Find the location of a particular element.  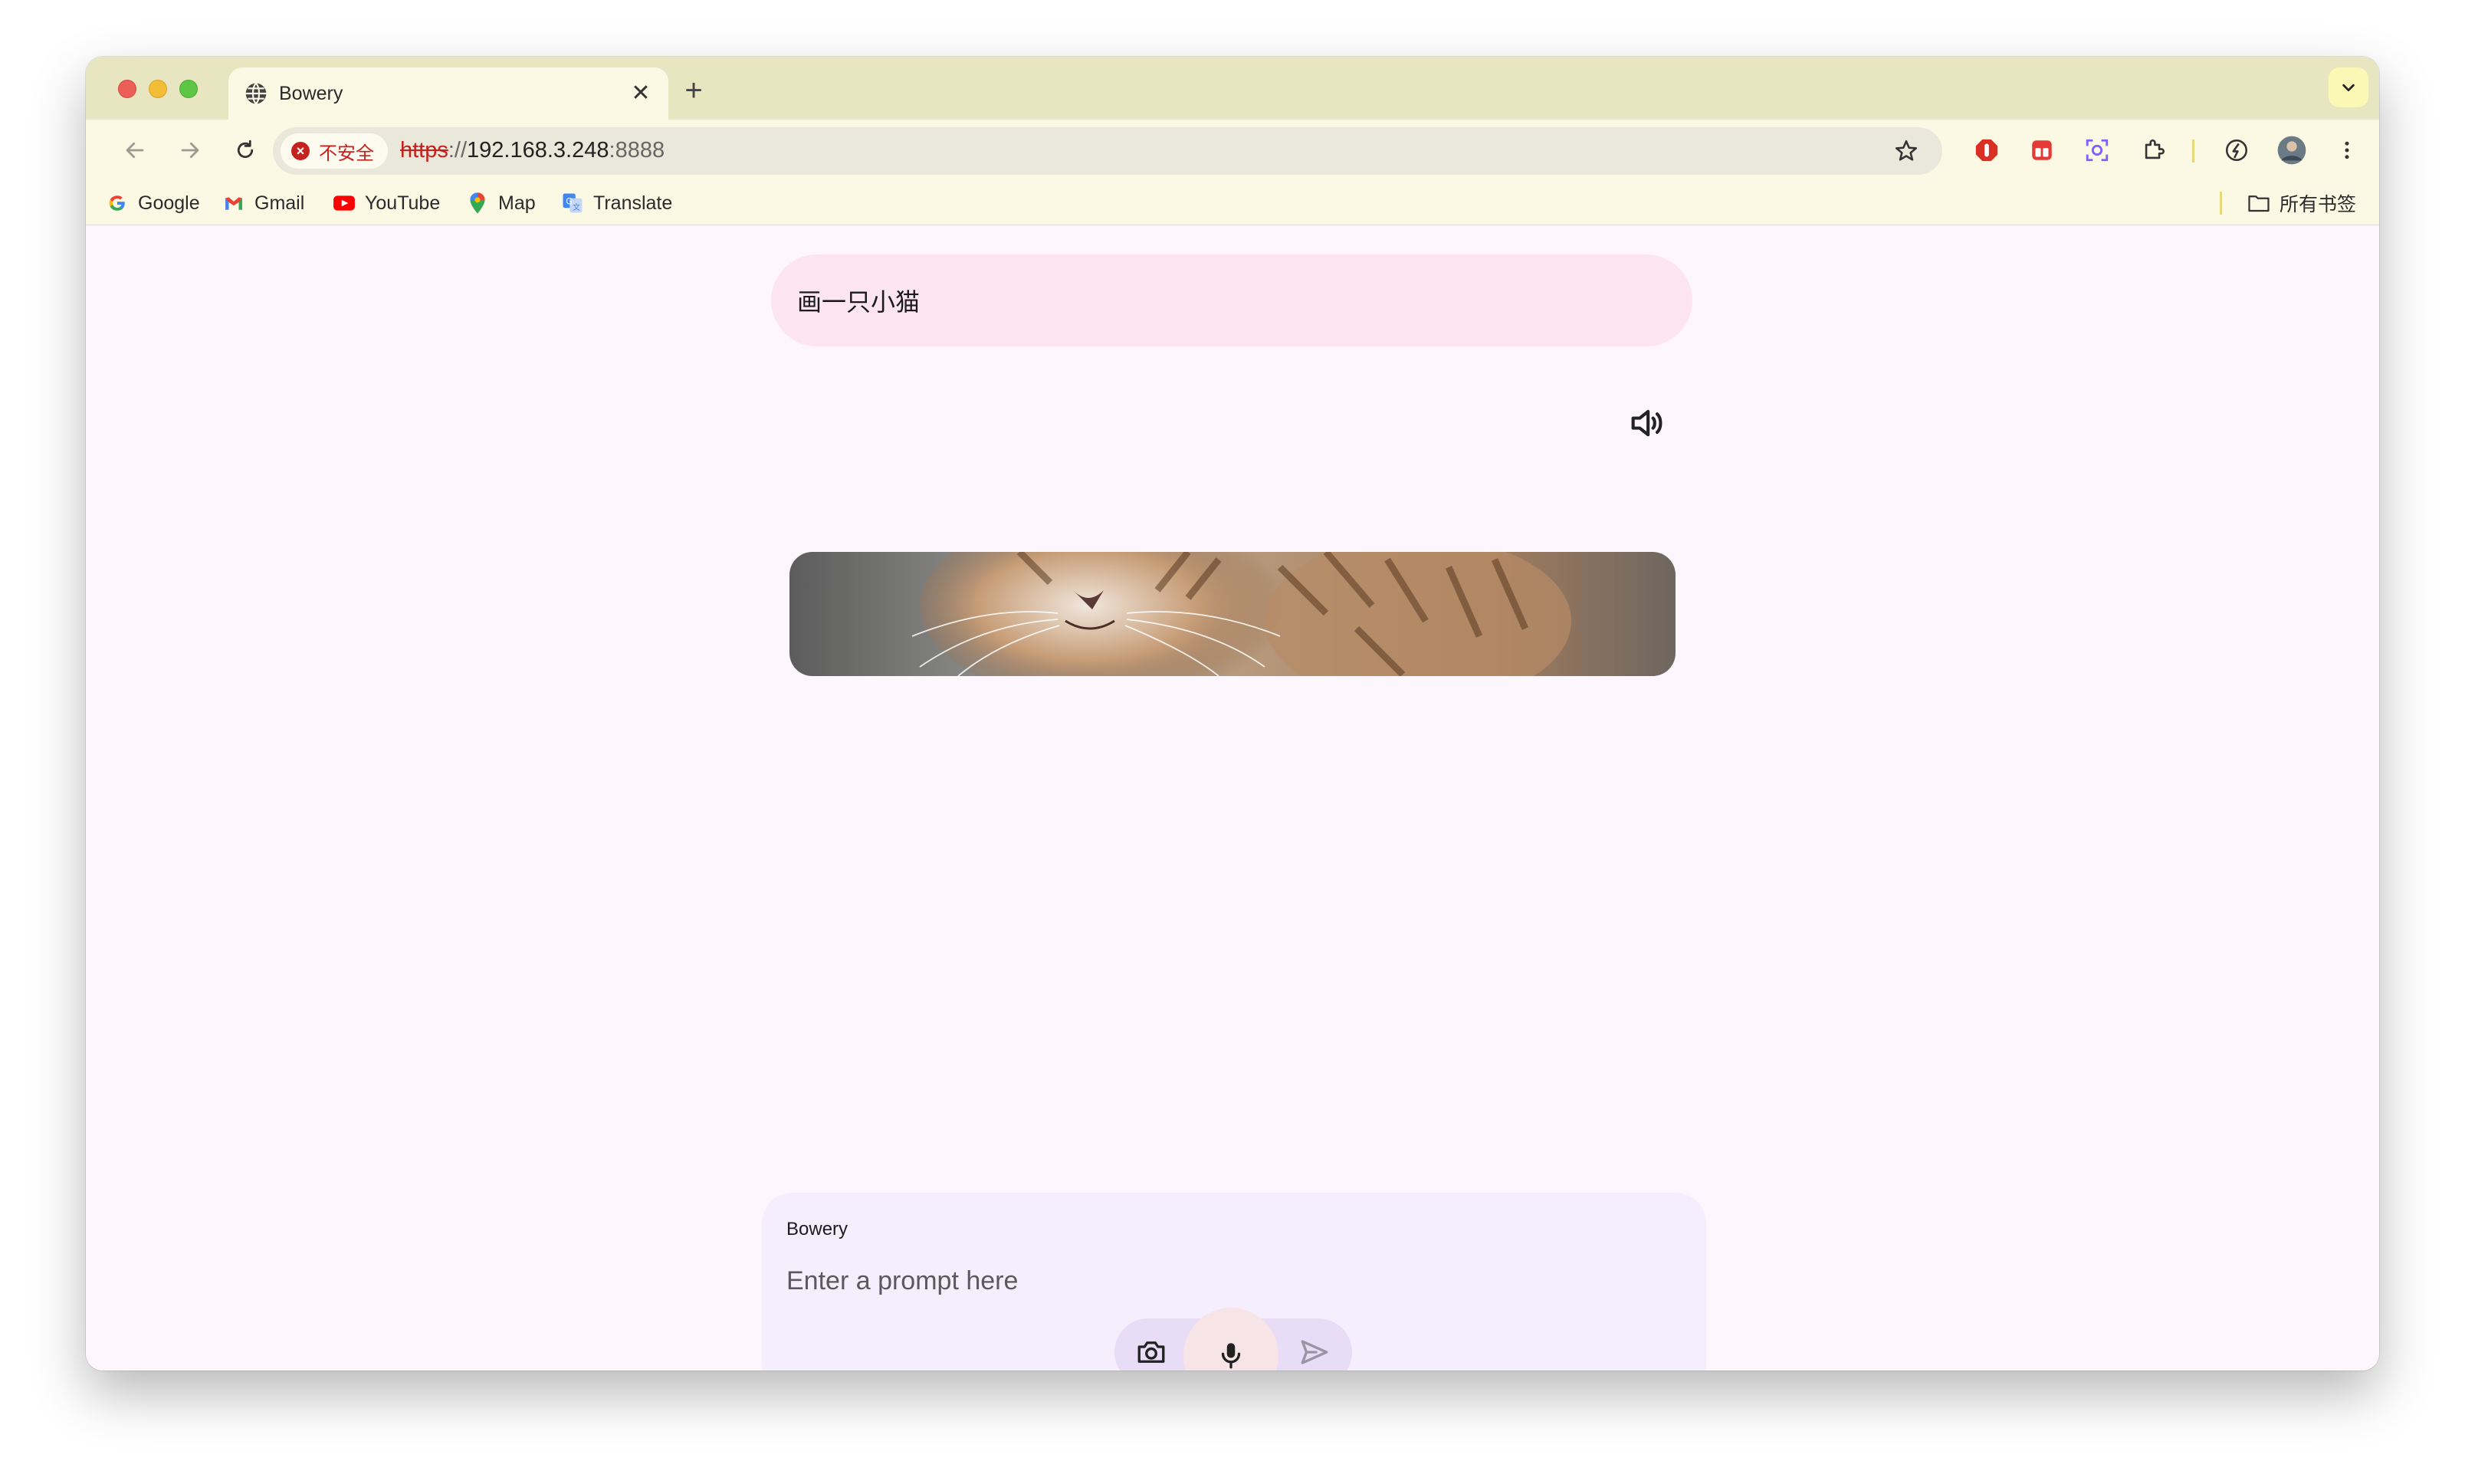

user-message-bubble: 画一只小猫 is located at coordinates (1231, 300).